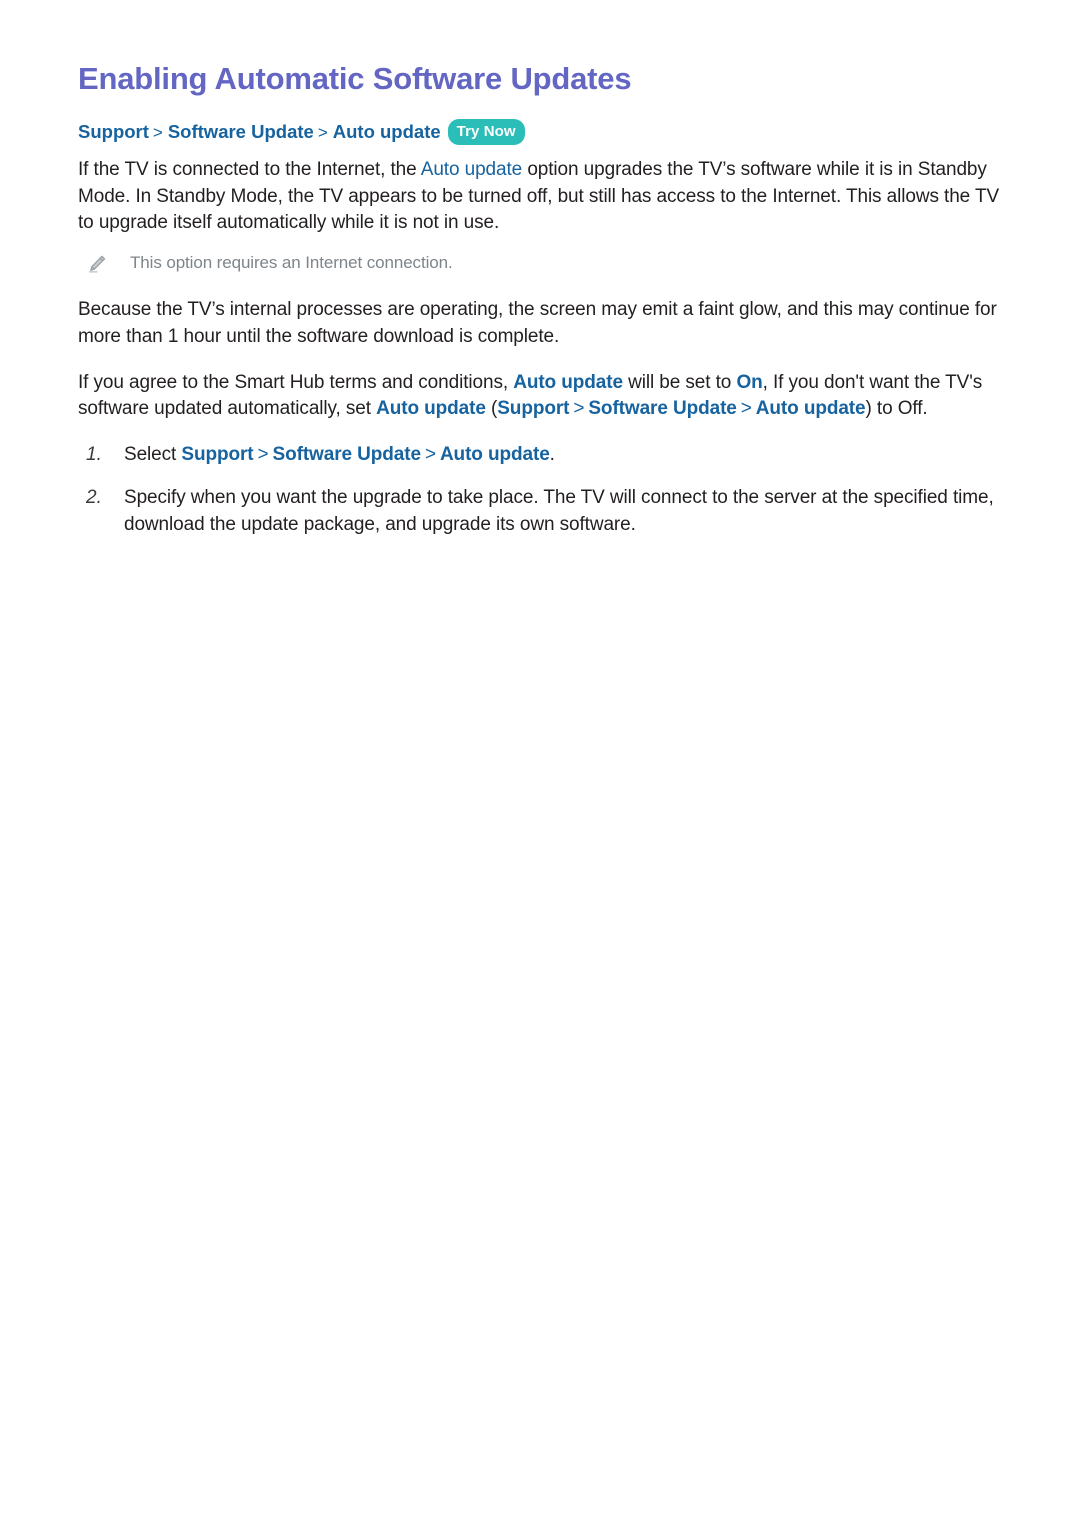  Describe the element at coordinates (113, 131) in the screenshot. I see `breadcrumb-item-support: Support` at that location.